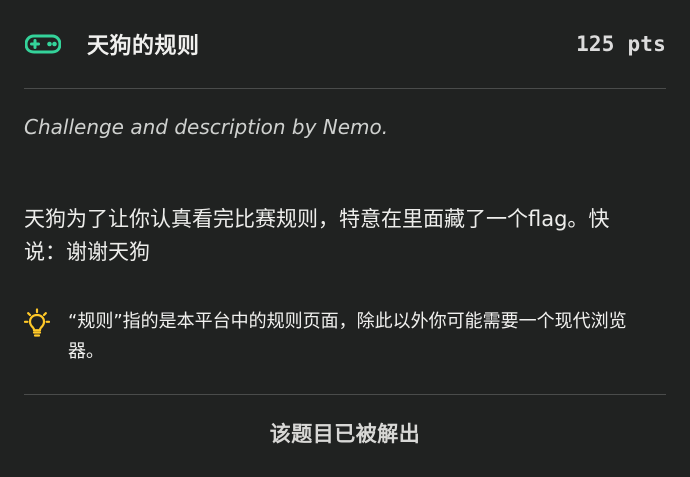  I want to click on lightbulb-icon, so click(37, 323).